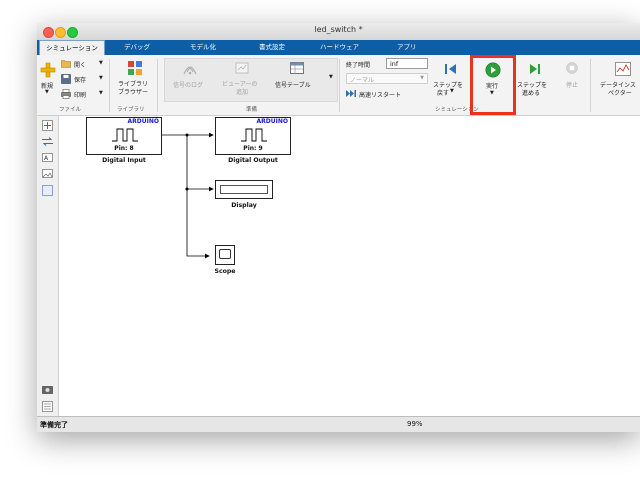  What do you see at coordinates (422, 78) in the screenshot?
I see `mode-dropdown-icon: ▼` at bounding box center [422, 78].